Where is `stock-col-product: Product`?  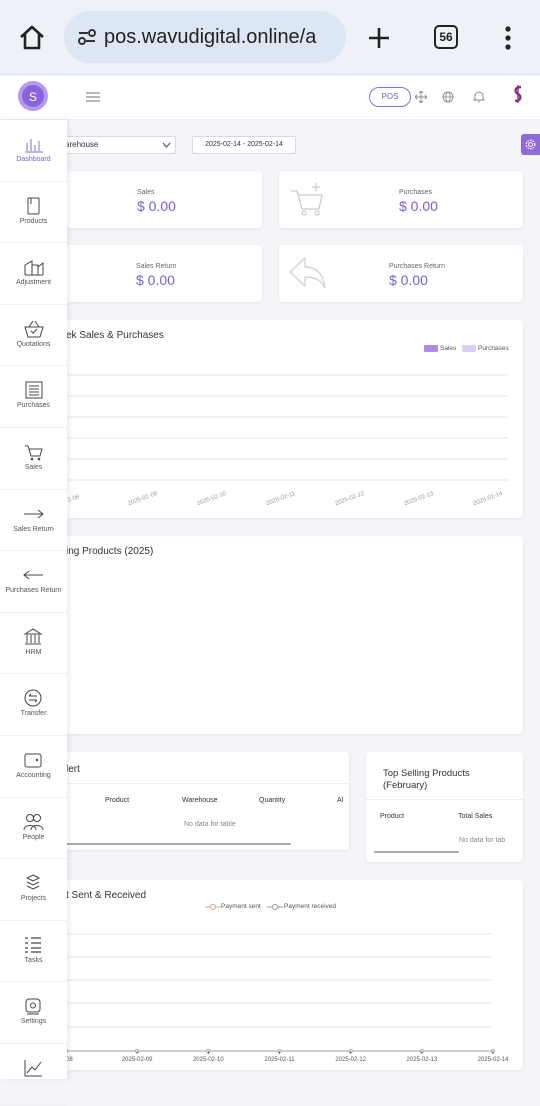
stock-col-product: Product is located at coordinates (117, 800).